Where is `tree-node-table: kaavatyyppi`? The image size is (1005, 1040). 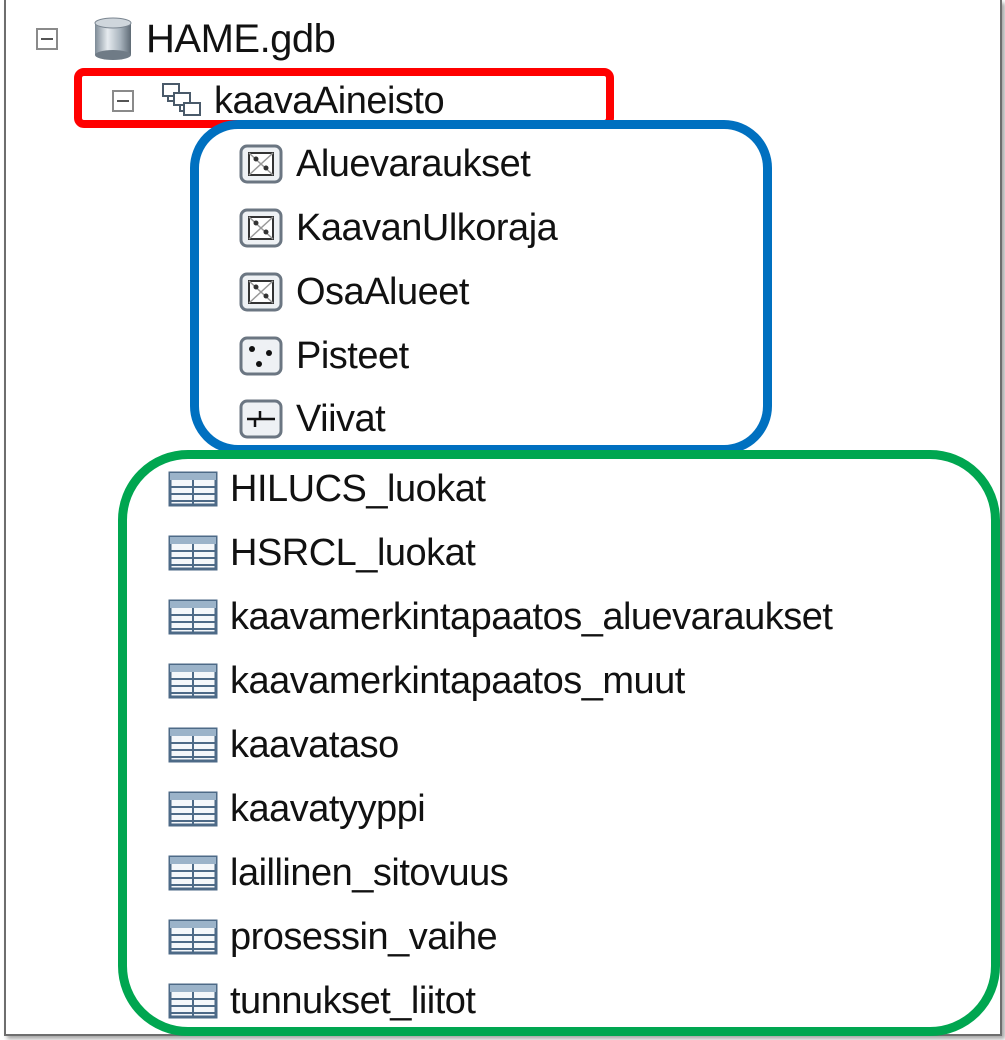
tree-node-table: kaavatyyppi is located at coordinates (297, 809).